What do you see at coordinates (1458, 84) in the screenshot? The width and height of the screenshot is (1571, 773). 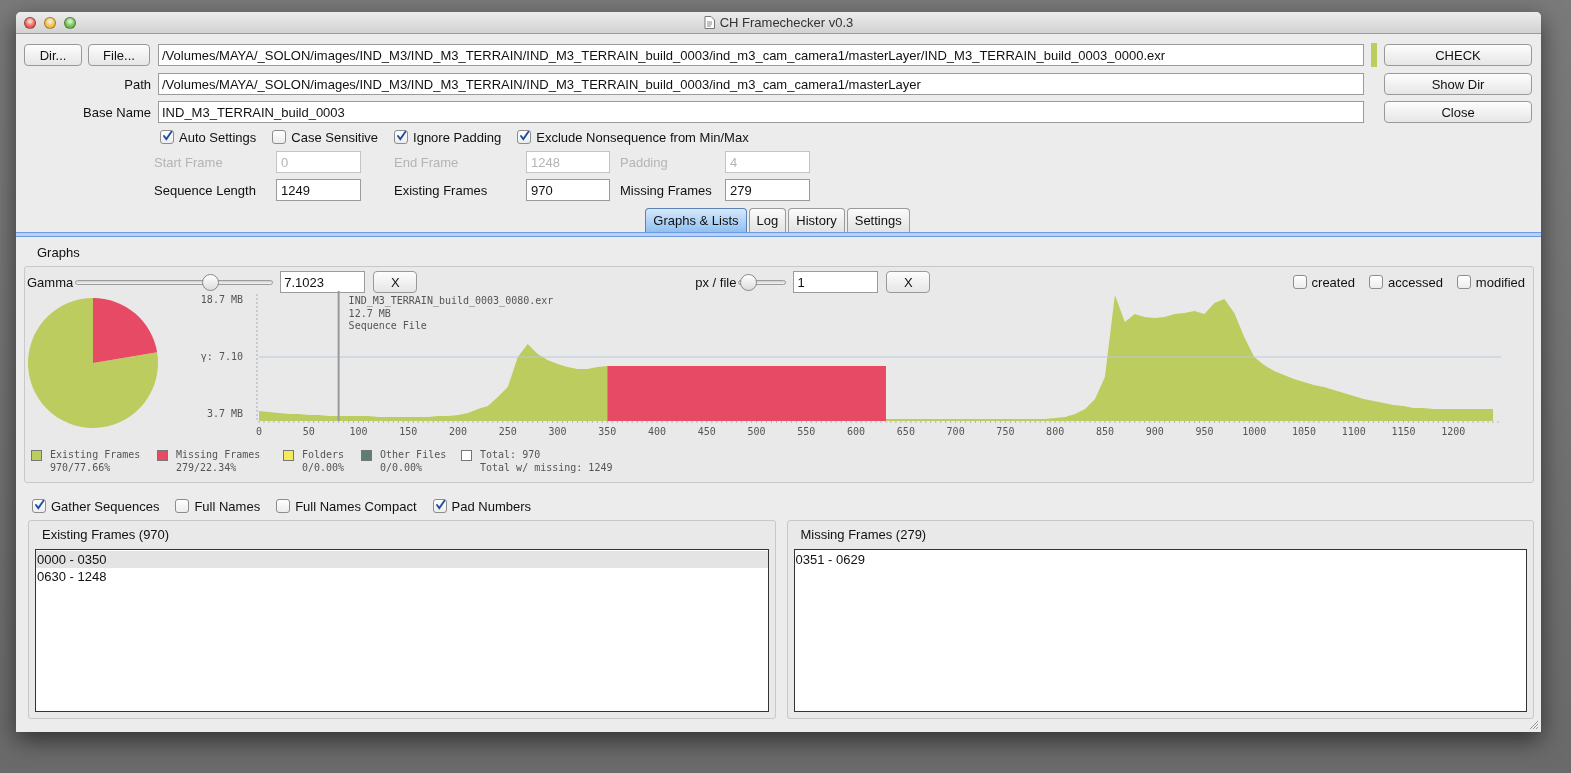 I see `button: Show Dir` at bounding box center [1458, 84].